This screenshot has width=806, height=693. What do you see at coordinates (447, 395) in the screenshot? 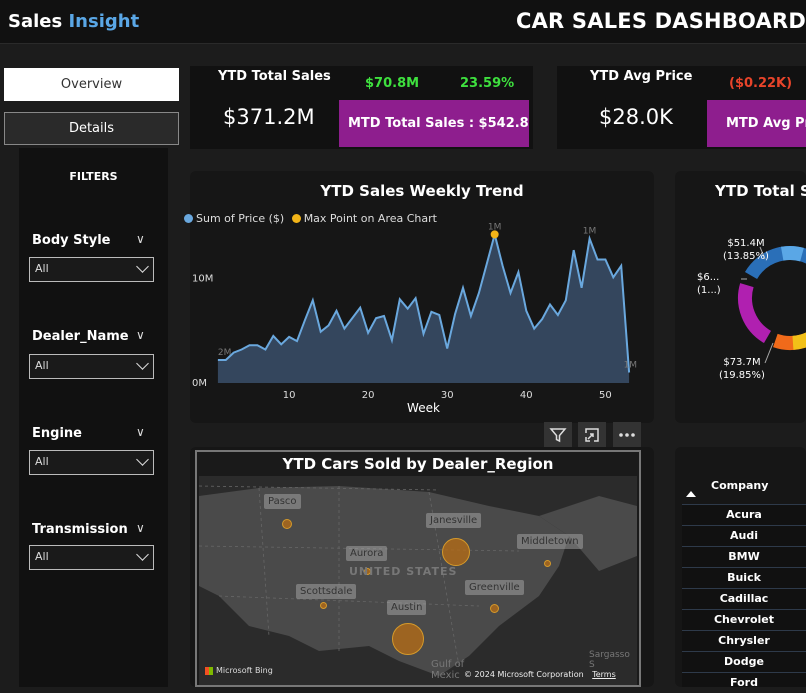
I see `x-tick-label: 30` at bounding box center [447, 395].